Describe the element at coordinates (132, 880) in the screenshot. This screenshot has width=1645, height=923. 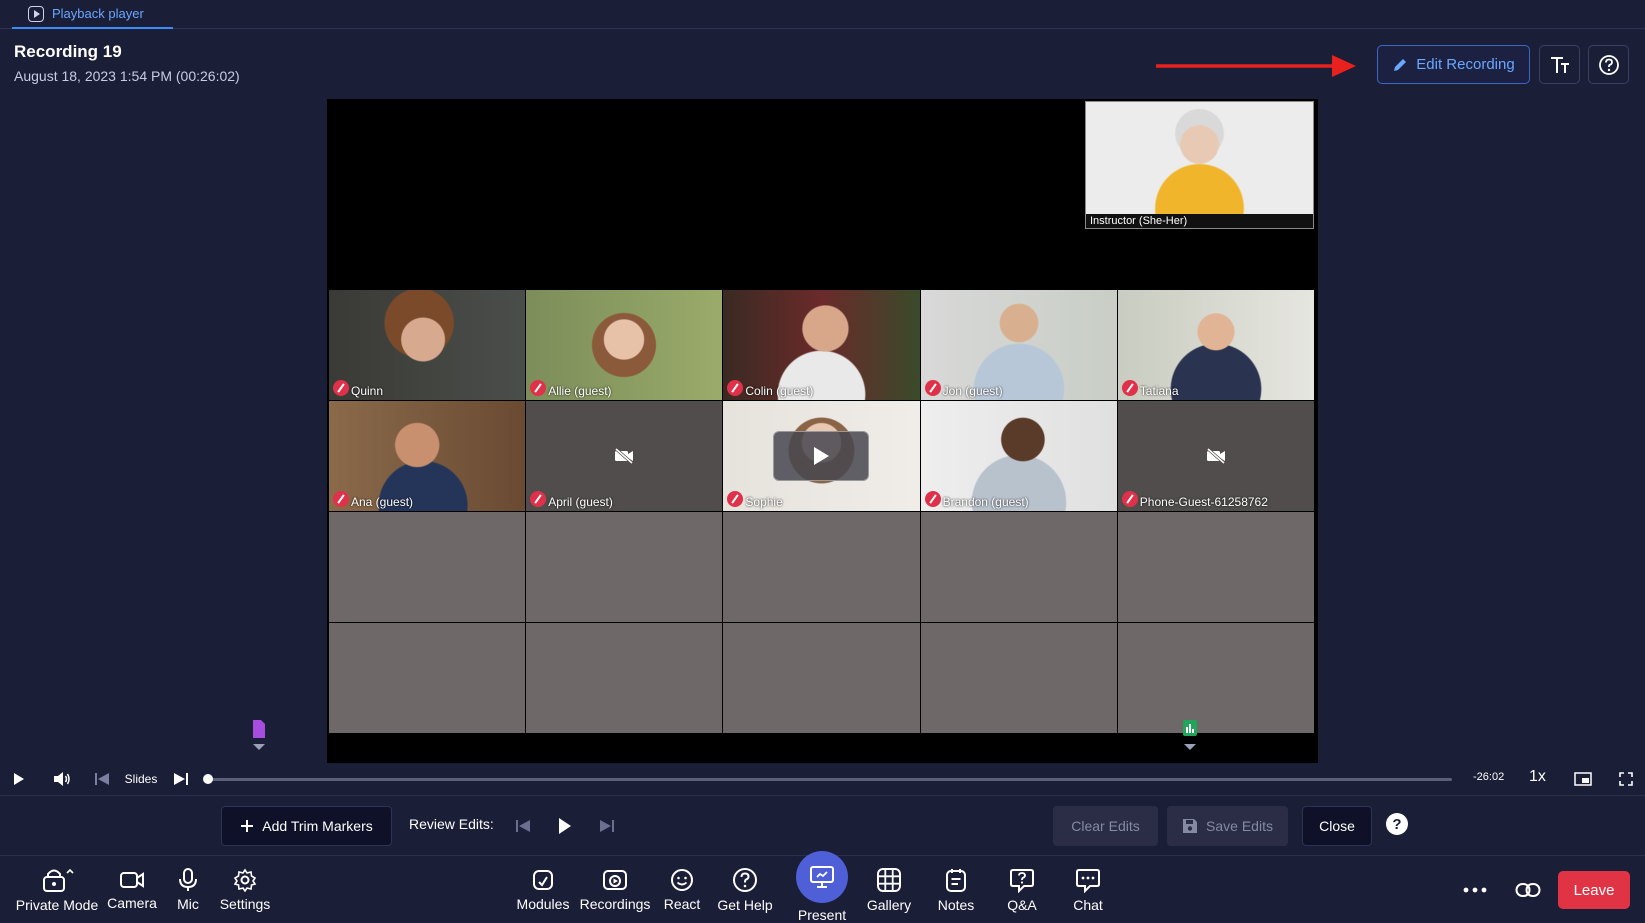
I see `camera-icon` at that location.